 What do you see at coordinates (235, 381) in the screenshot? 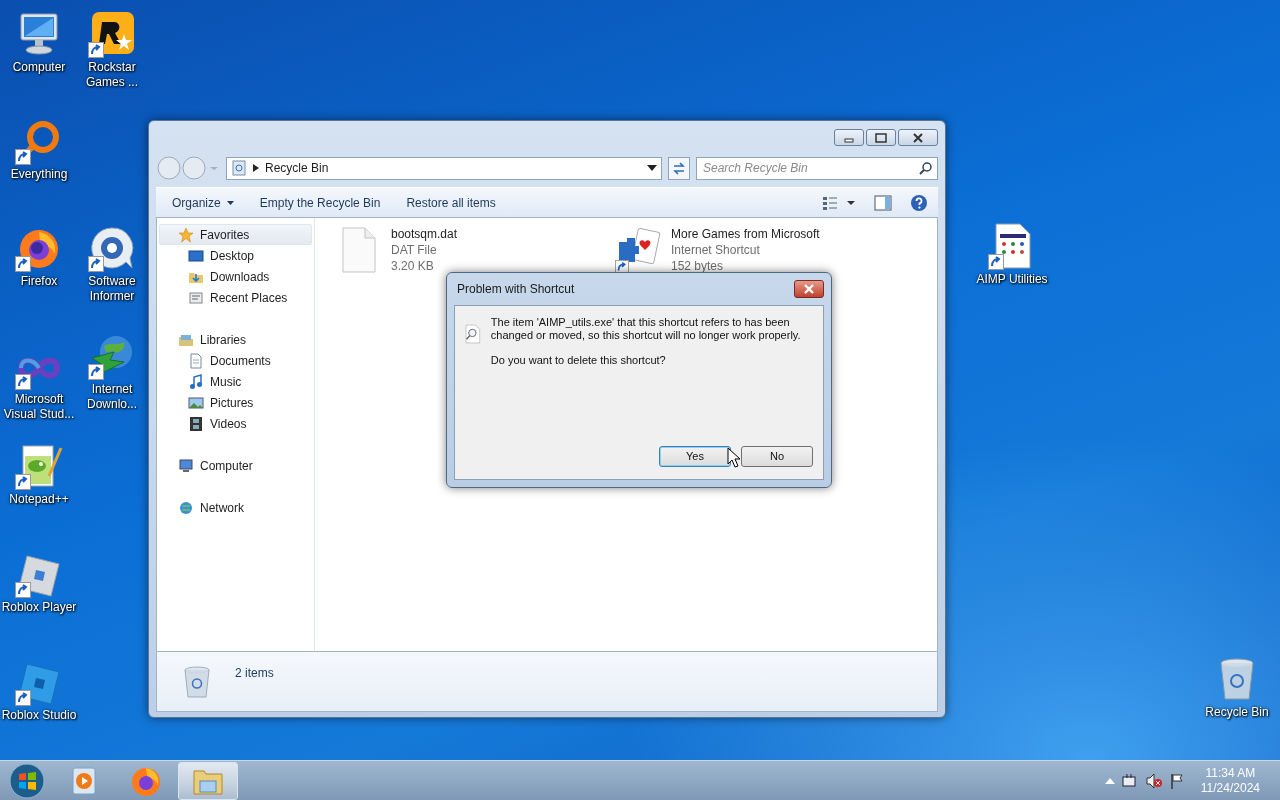
I see `nav-item: Music` at bounding box center [235, 381].